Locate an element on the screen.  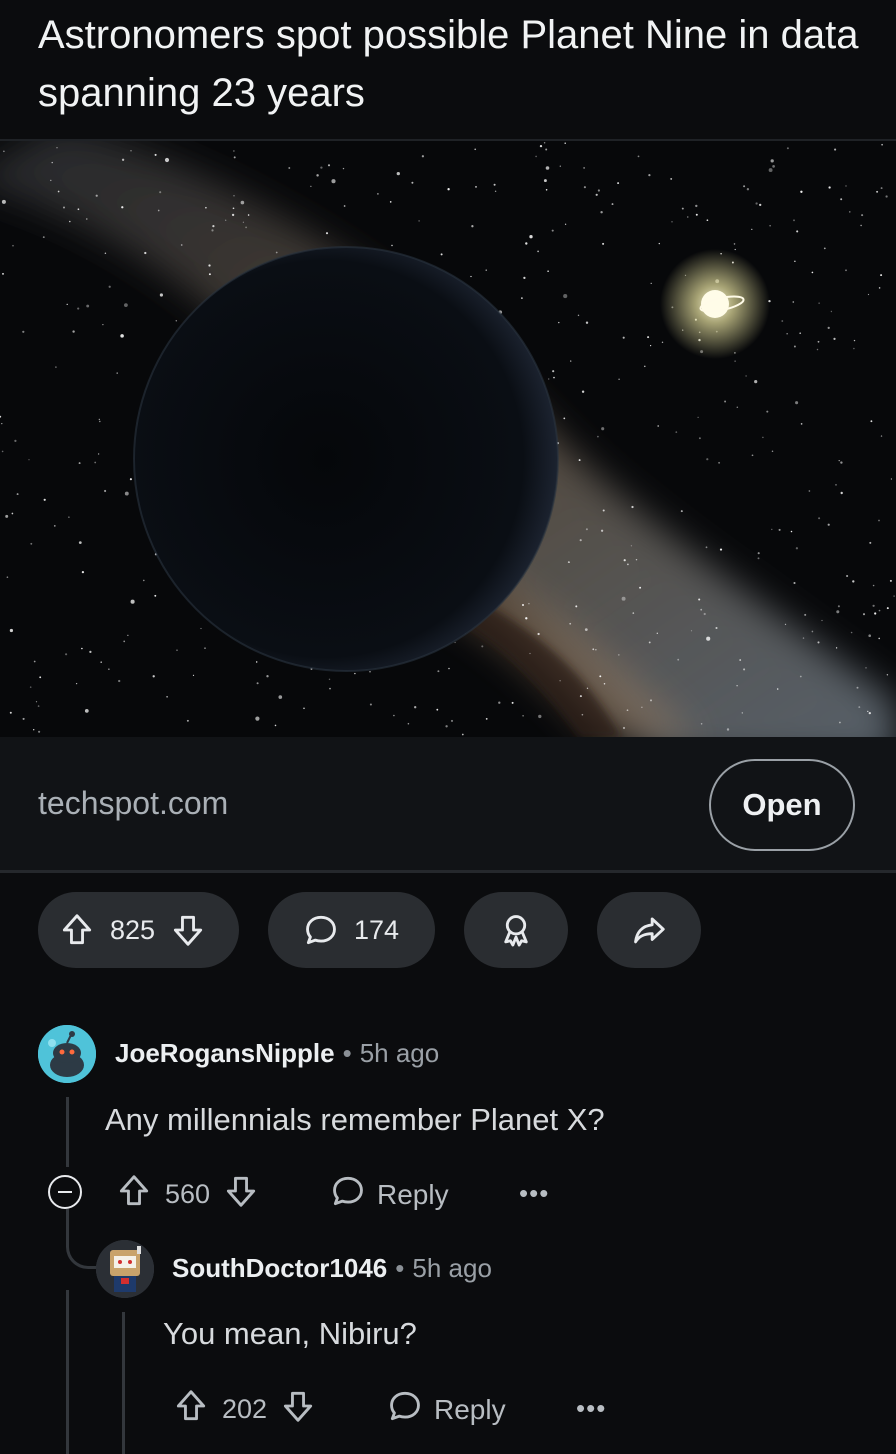
comment-username: JoeRogansNipple is located at coordinates (225, 1053).